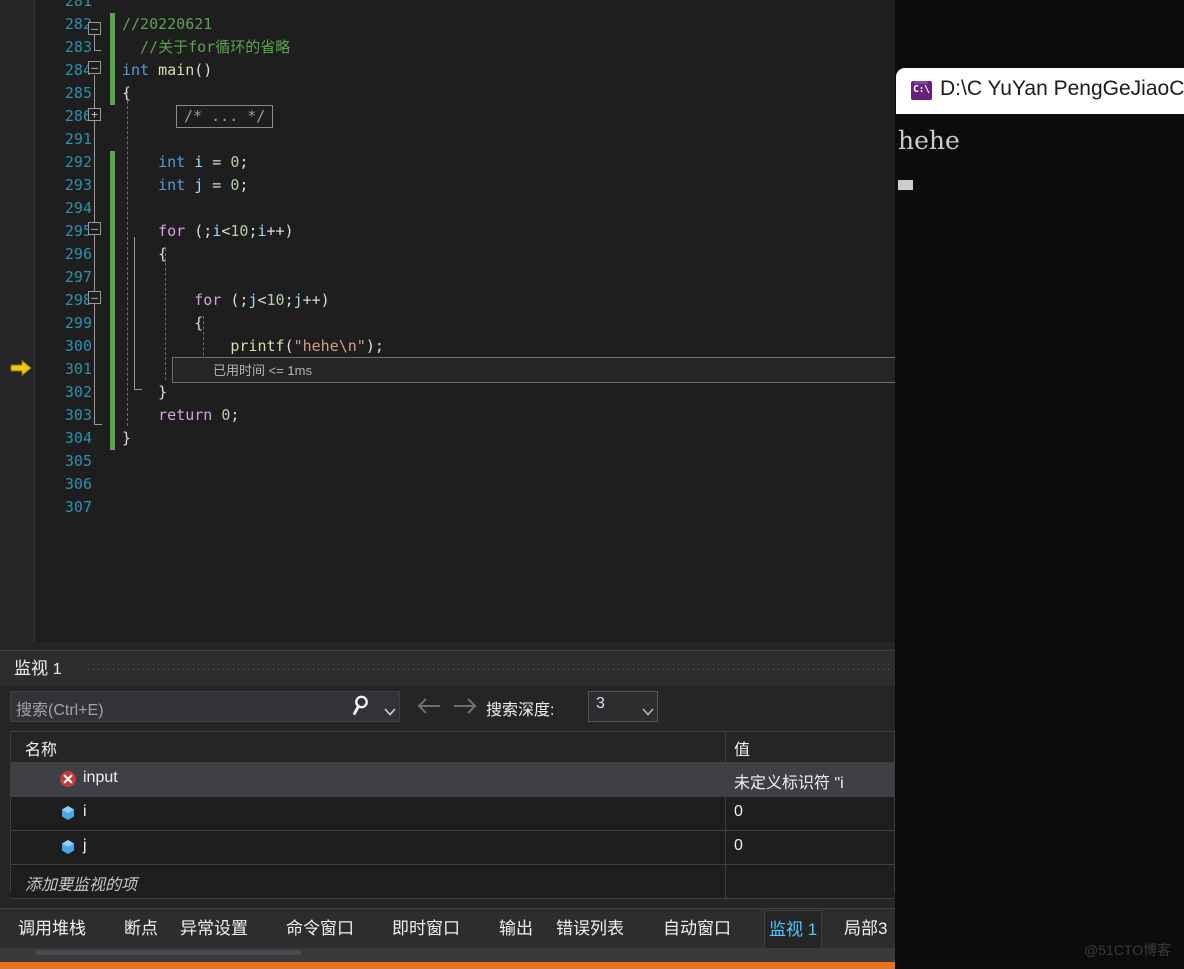  What do you see at coordinates (464, 415) in the screenshot?
I see `code-line: 303 return 0;` at bounding box center [464, 415].